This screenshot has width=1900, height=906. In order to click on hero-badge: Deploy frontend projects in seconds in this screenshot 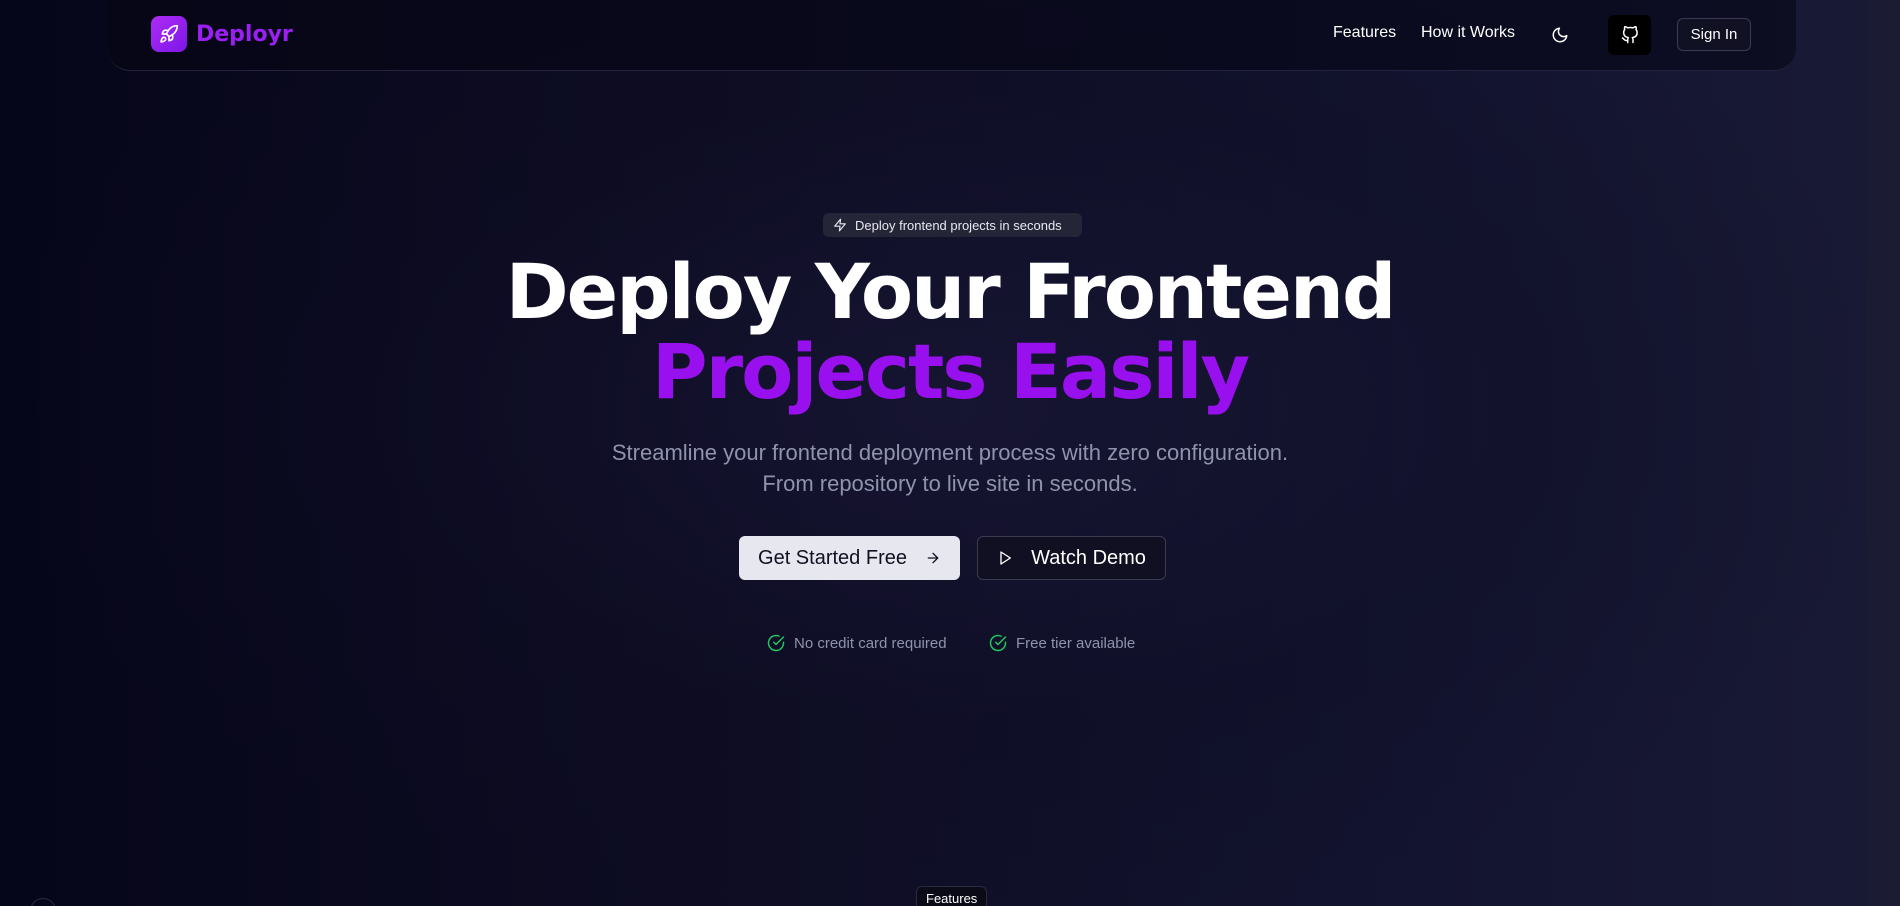, I will do `click(952, 225)`.